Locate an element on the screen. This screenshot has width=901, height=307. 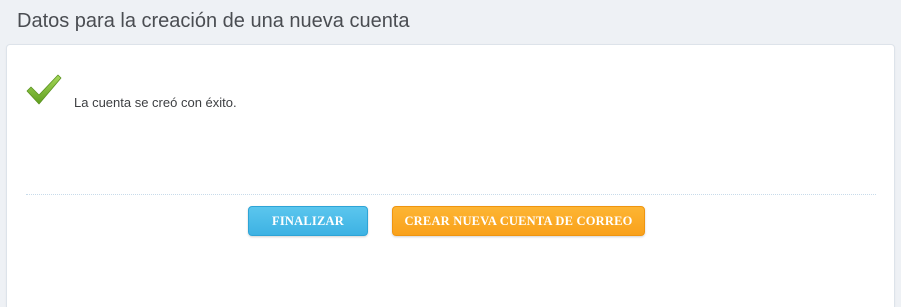
finalize-button: FINALIZAR is located at coordinates (308, 221).